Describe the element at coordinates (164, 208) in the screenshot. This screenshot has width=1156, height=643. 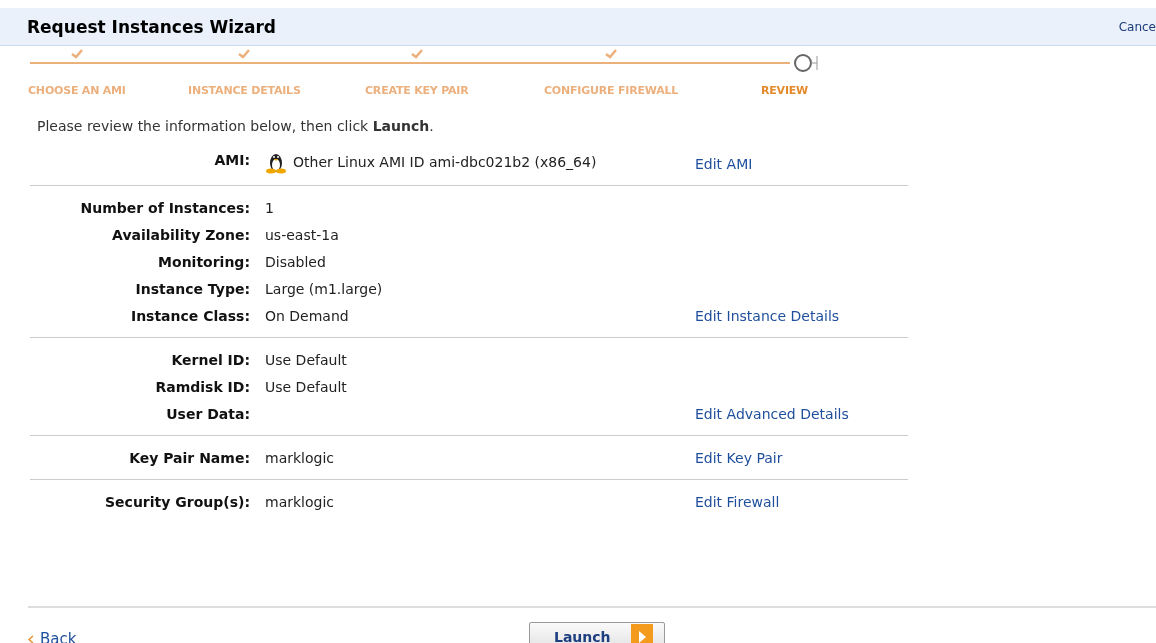
I see `field-label: Number of Instances:` at that location.